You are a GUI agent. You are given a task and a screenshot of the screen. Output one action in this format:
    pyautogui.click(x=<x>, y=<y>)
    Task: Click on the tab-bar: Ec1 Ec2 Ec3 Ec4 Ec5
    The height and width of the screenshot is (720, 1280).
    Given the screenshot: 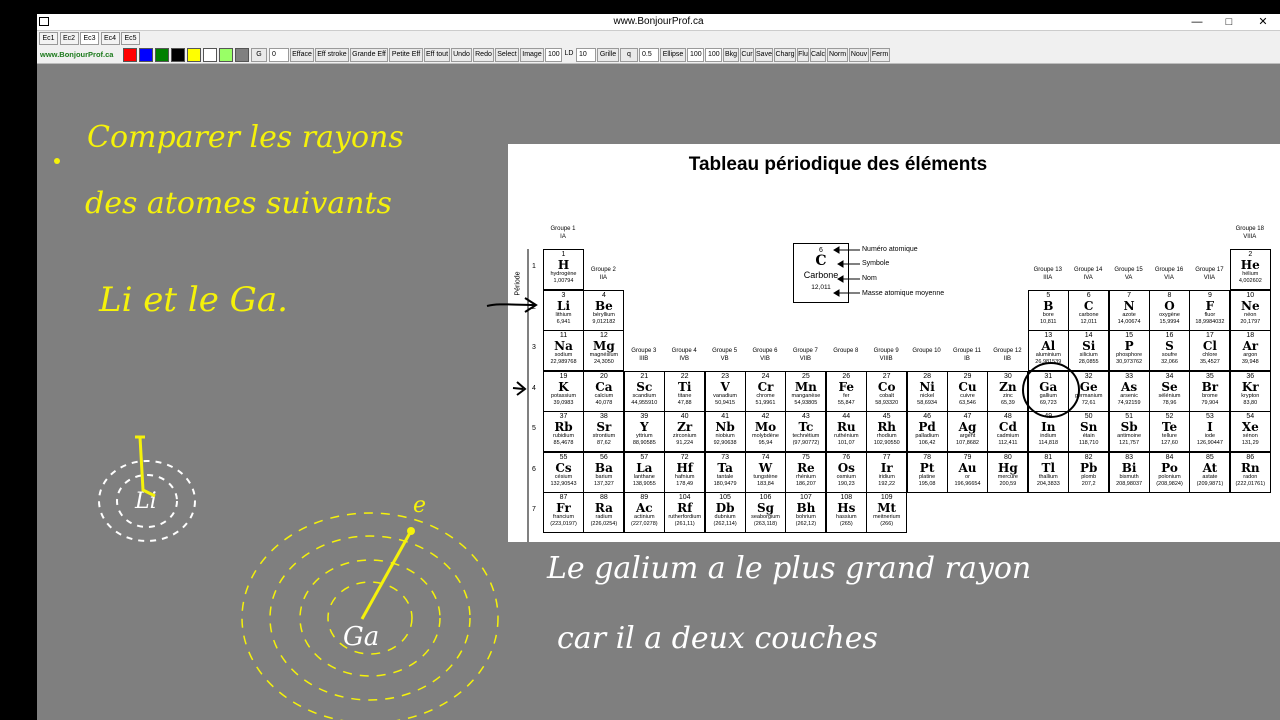 What is the action you would take?
    pyautogui.click(x=658, y=38)
    